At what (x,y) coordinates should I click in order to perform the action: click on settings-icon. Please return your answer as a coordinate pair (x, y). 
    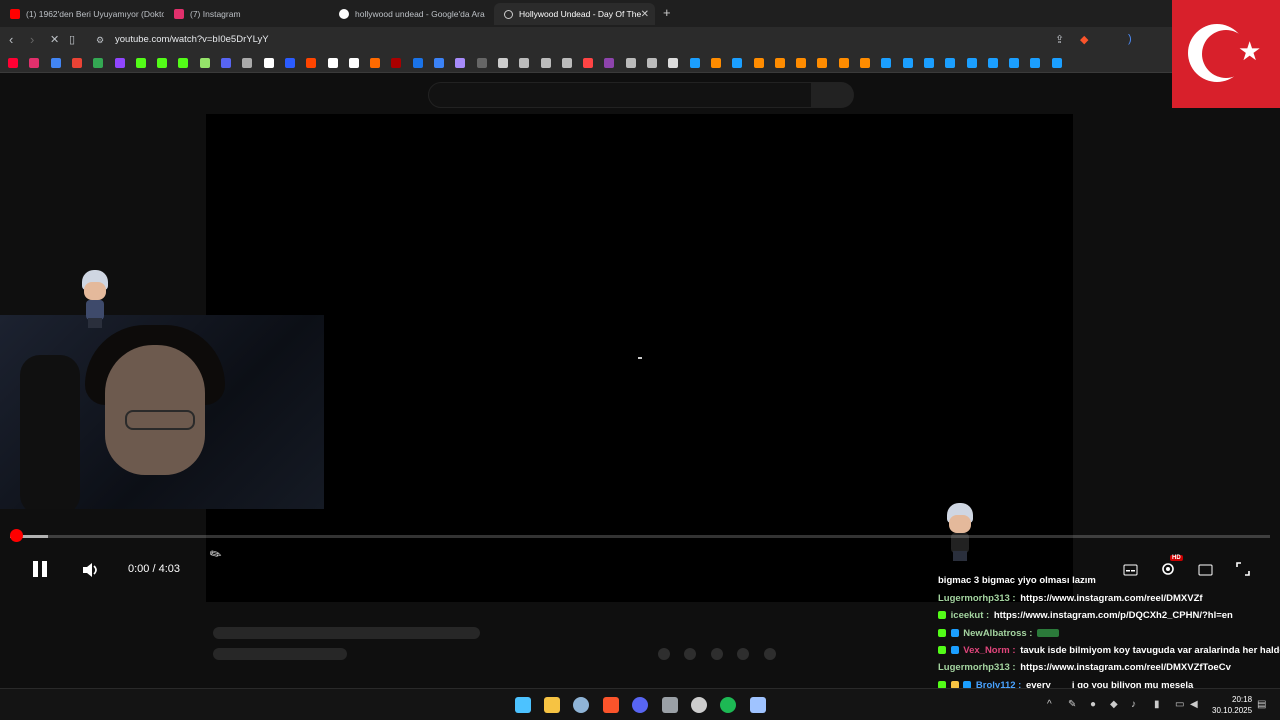
    Looking at the image, I should click on (758, 705).